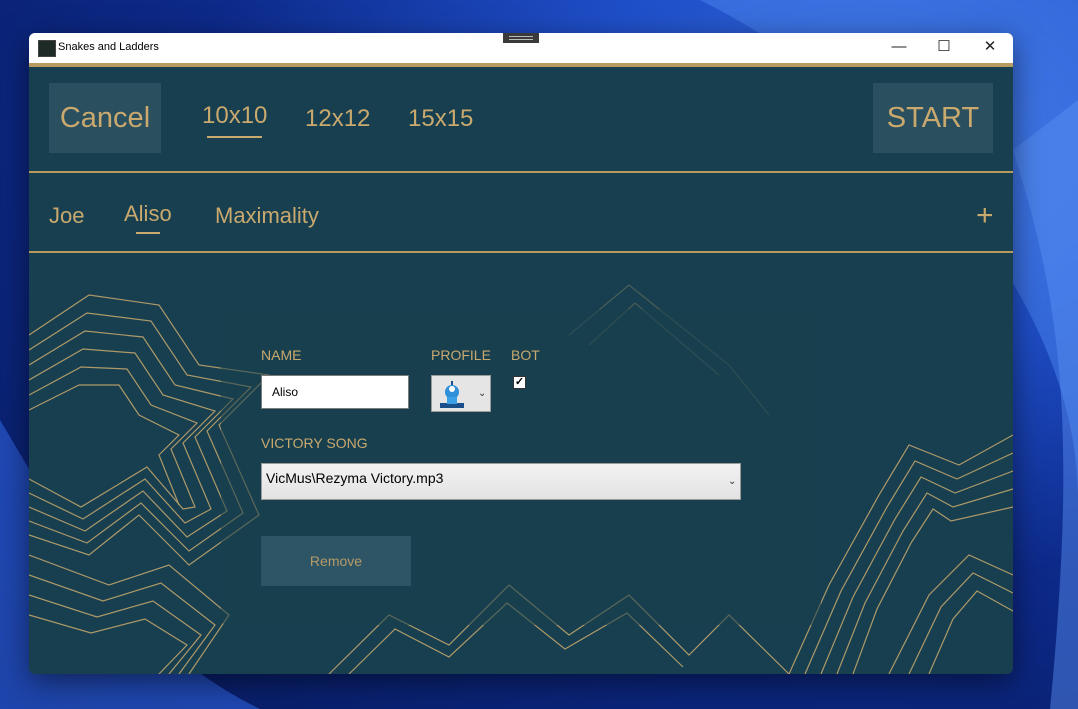  Describe the element at coordinates (521, 48) in the screenshot. I see `title-bar: Snakes and Ladders — ☐ ✕` at that location.